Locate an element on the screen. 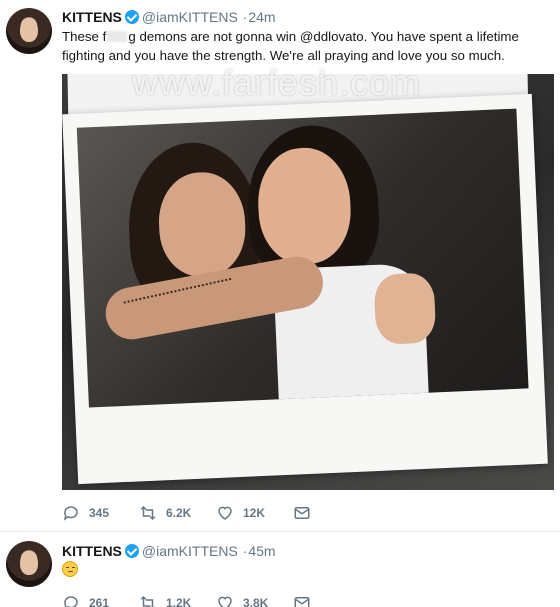 The image size is (560, 607). tweet-actions: 345 6.2K 12K is located at coordinates (216, 513).